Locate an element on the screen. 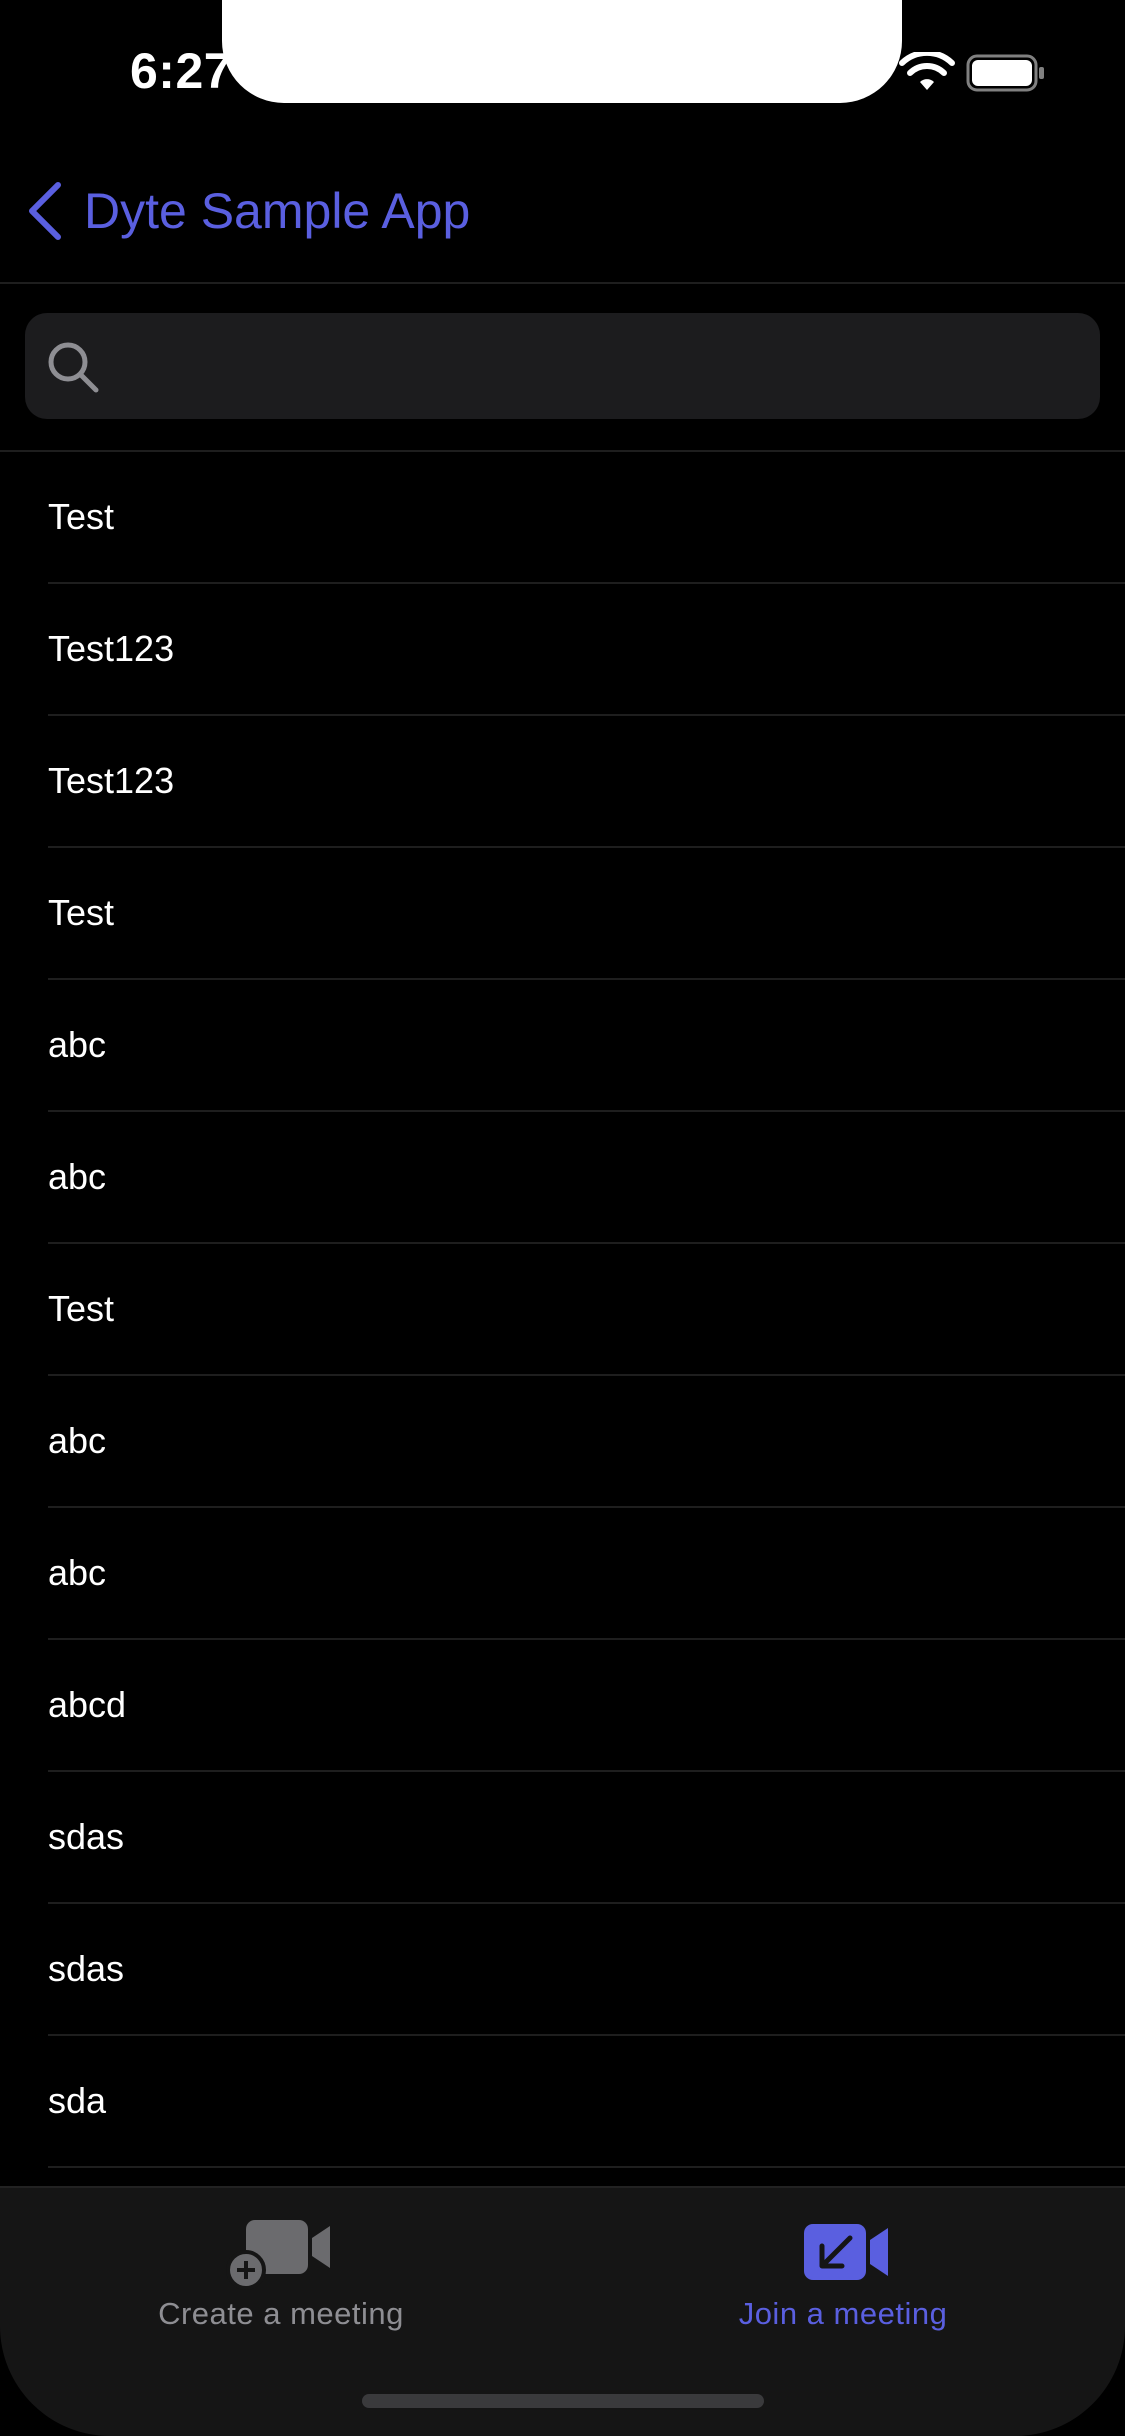  status-bar: 6:27 is located at coordinates (562, 70).